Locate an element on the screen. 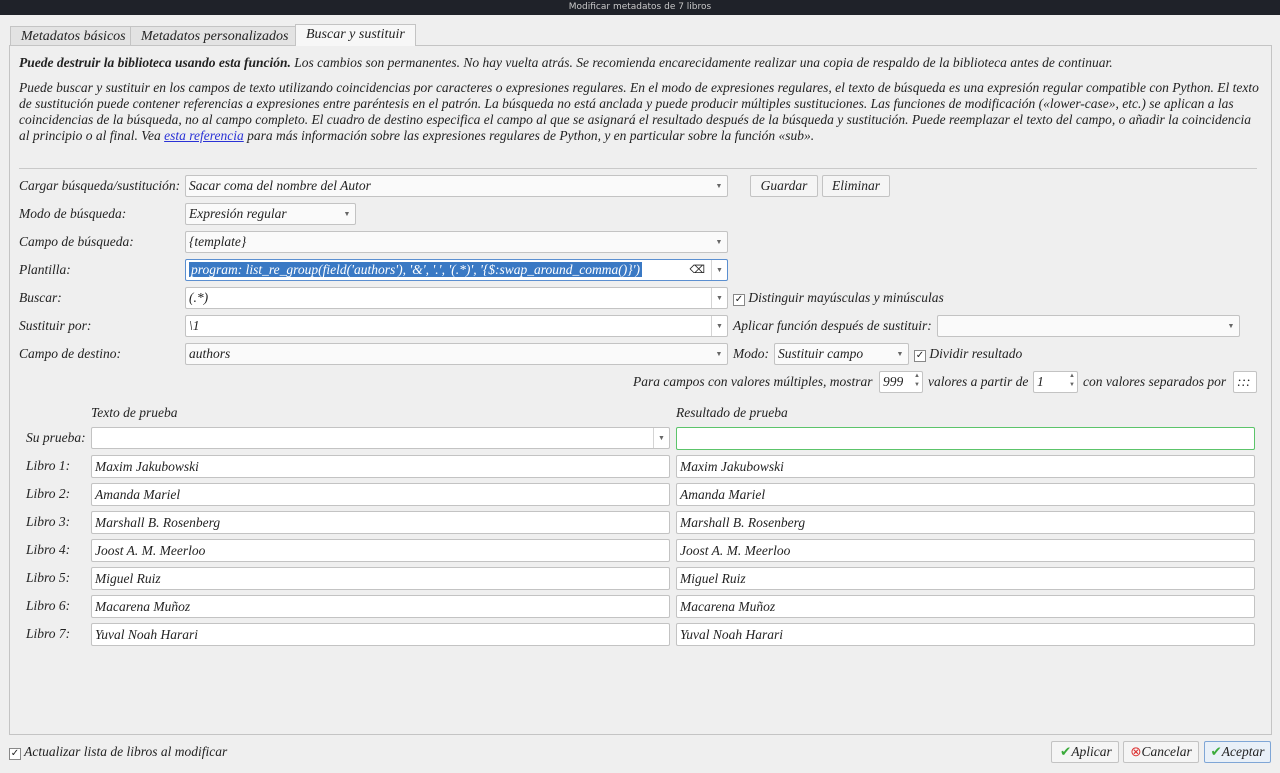 The height and width of the screenshot is (773, 1280). book-test-result: Macarena Muñoz is located at coordinates (965, 606).